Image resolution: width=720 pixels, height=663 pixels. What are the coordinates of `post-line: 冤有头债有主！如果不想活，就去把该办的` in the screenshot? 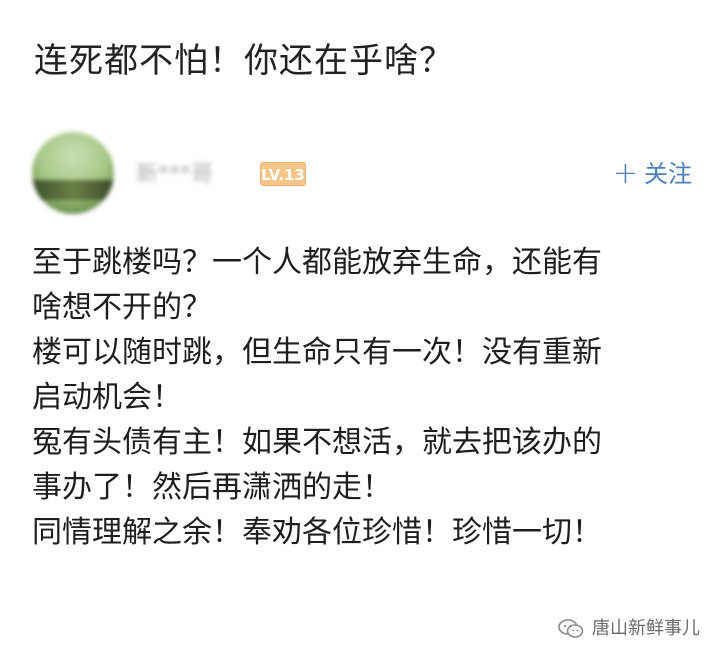 It's located at (317, 442).